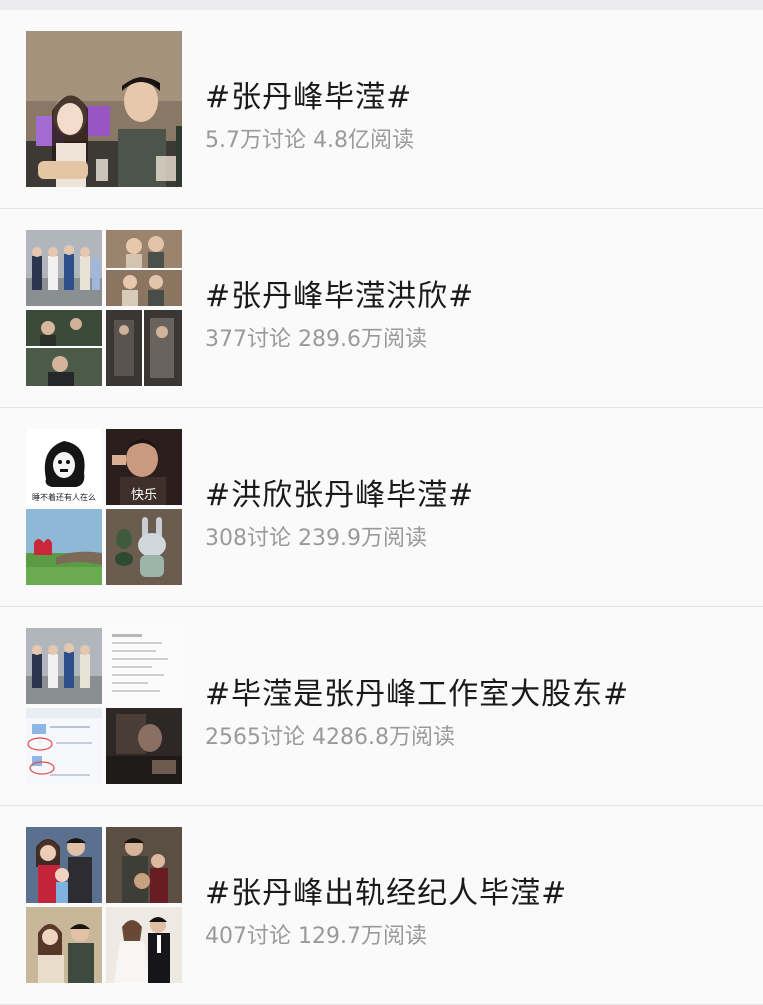 The image size is (763, 1005). Describe the element at coordinates (363, 140) in the screenshot. I see `read-count: 4.8亿阅读` at that location.